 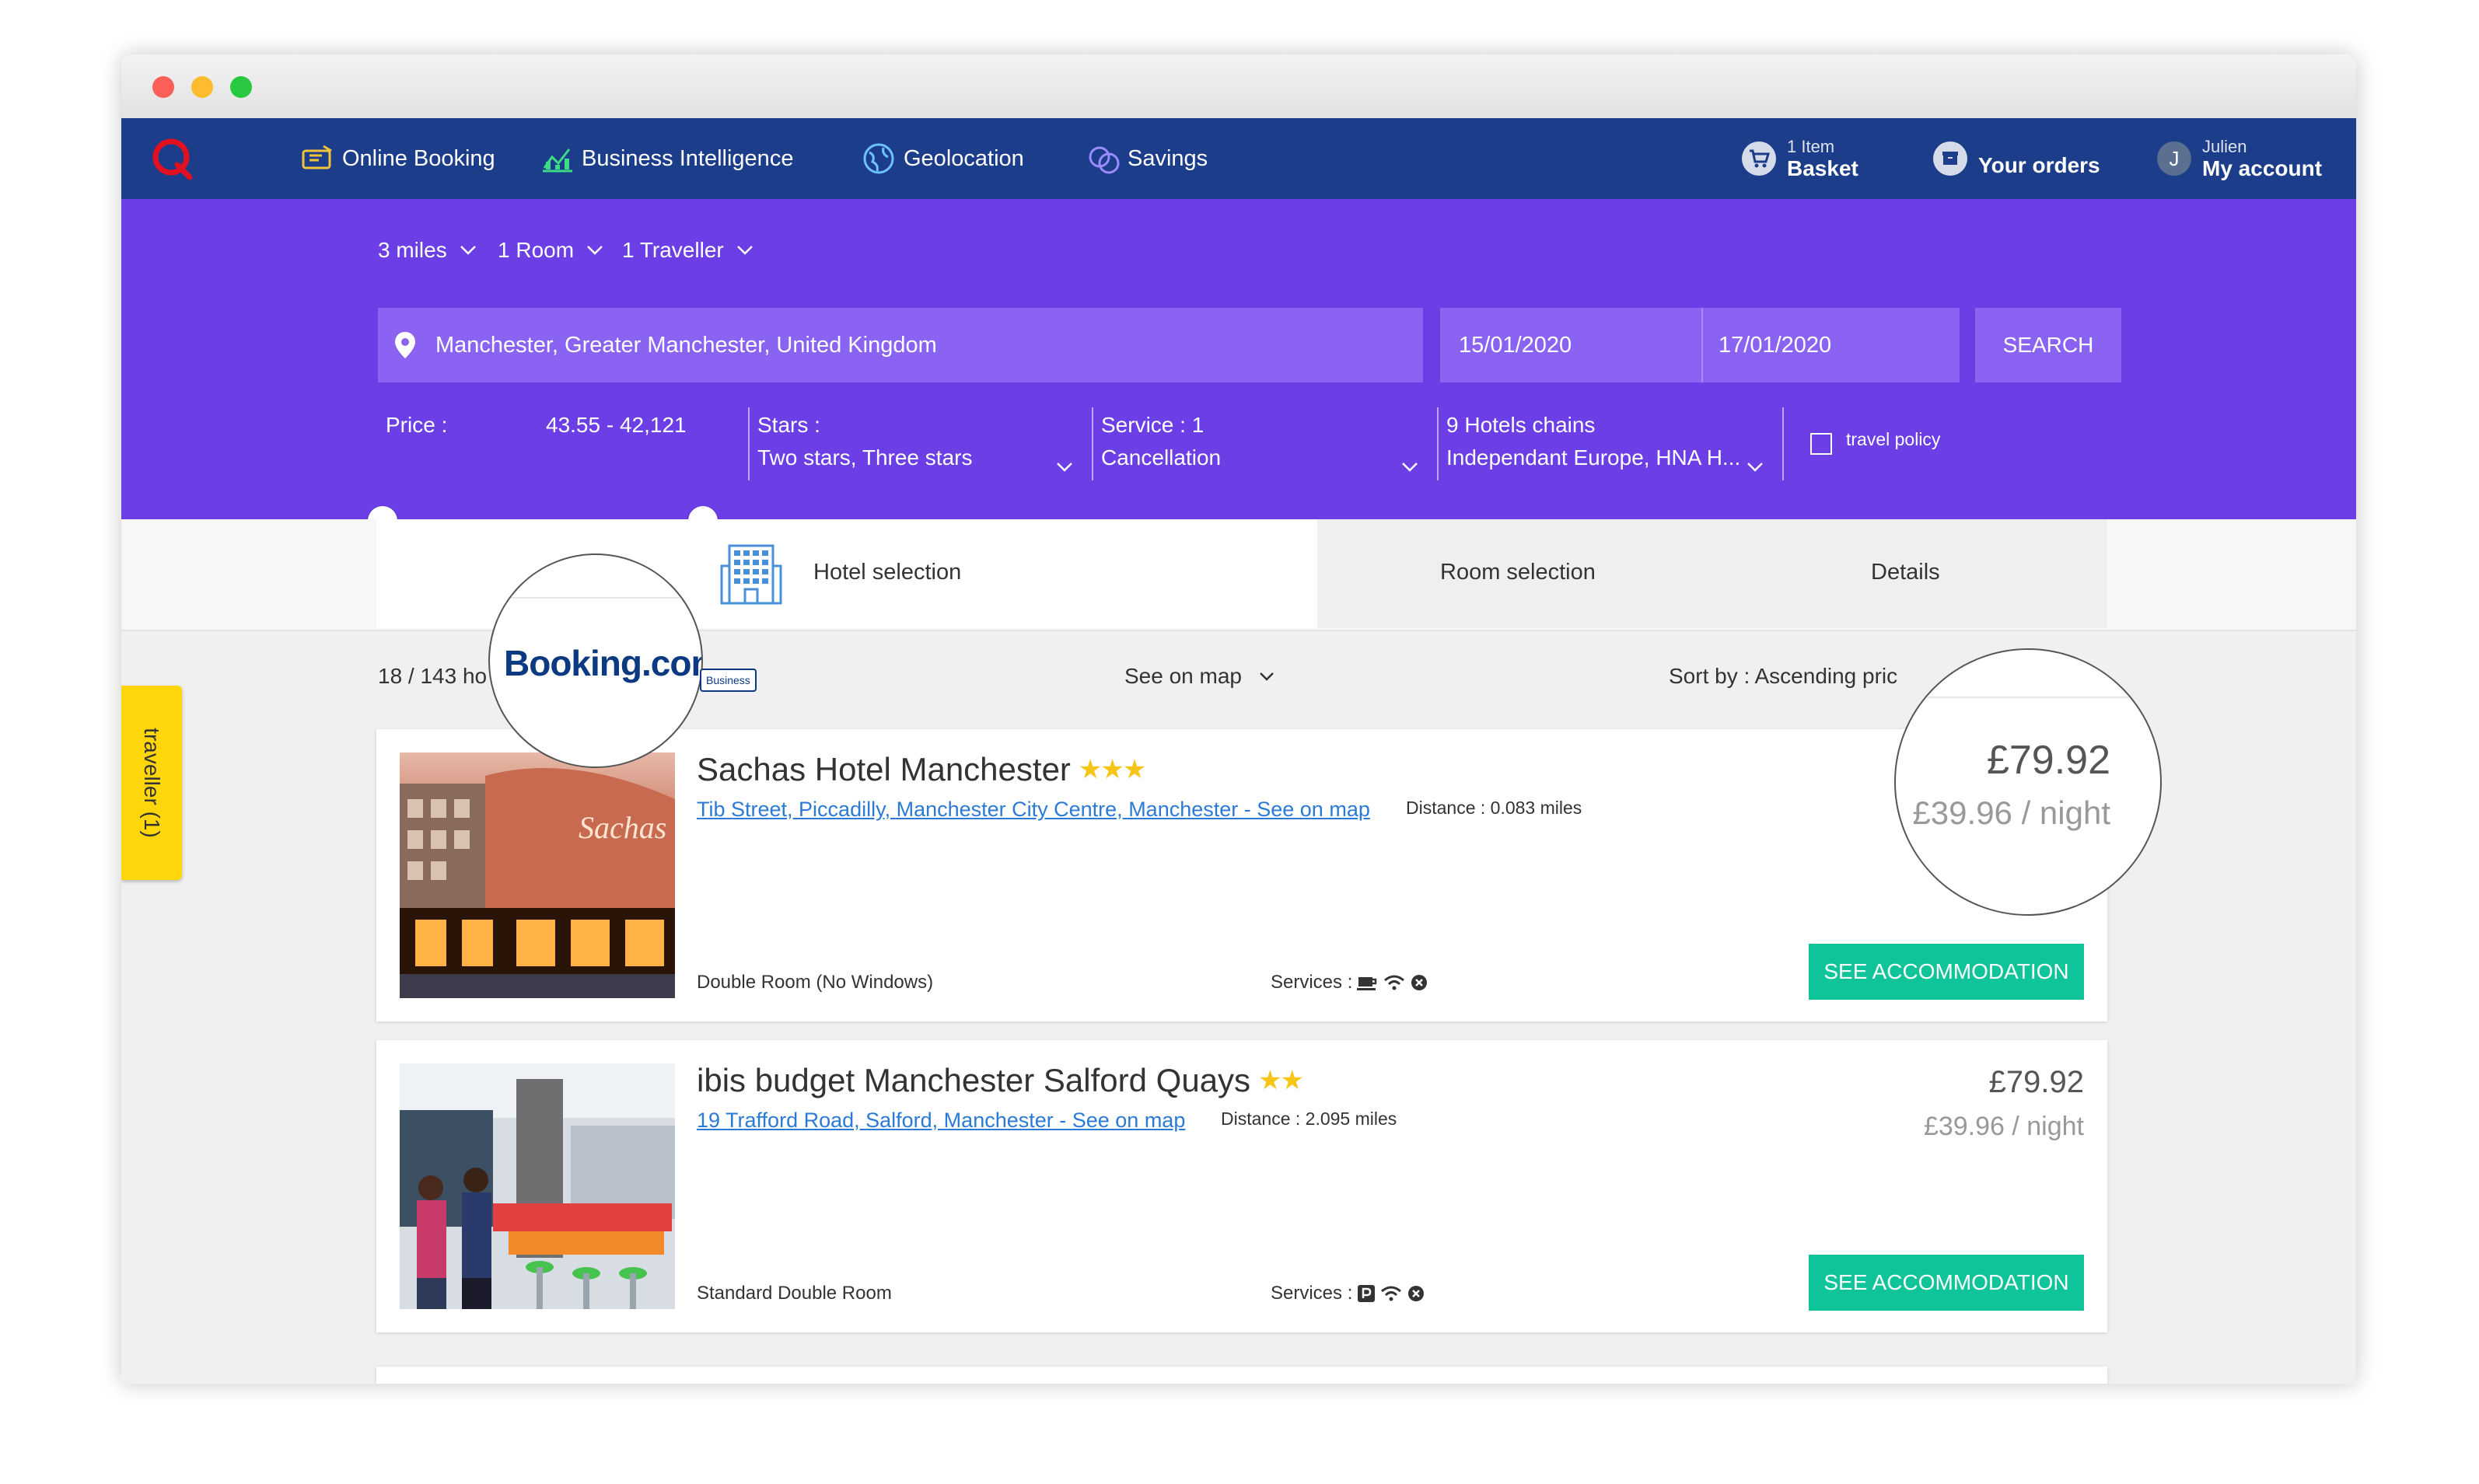 What do you see at coordinates (865, 457) in the screenshot?
I see `stars-filter-value: Two stars, Three stars` at bounding box center [865, 457].